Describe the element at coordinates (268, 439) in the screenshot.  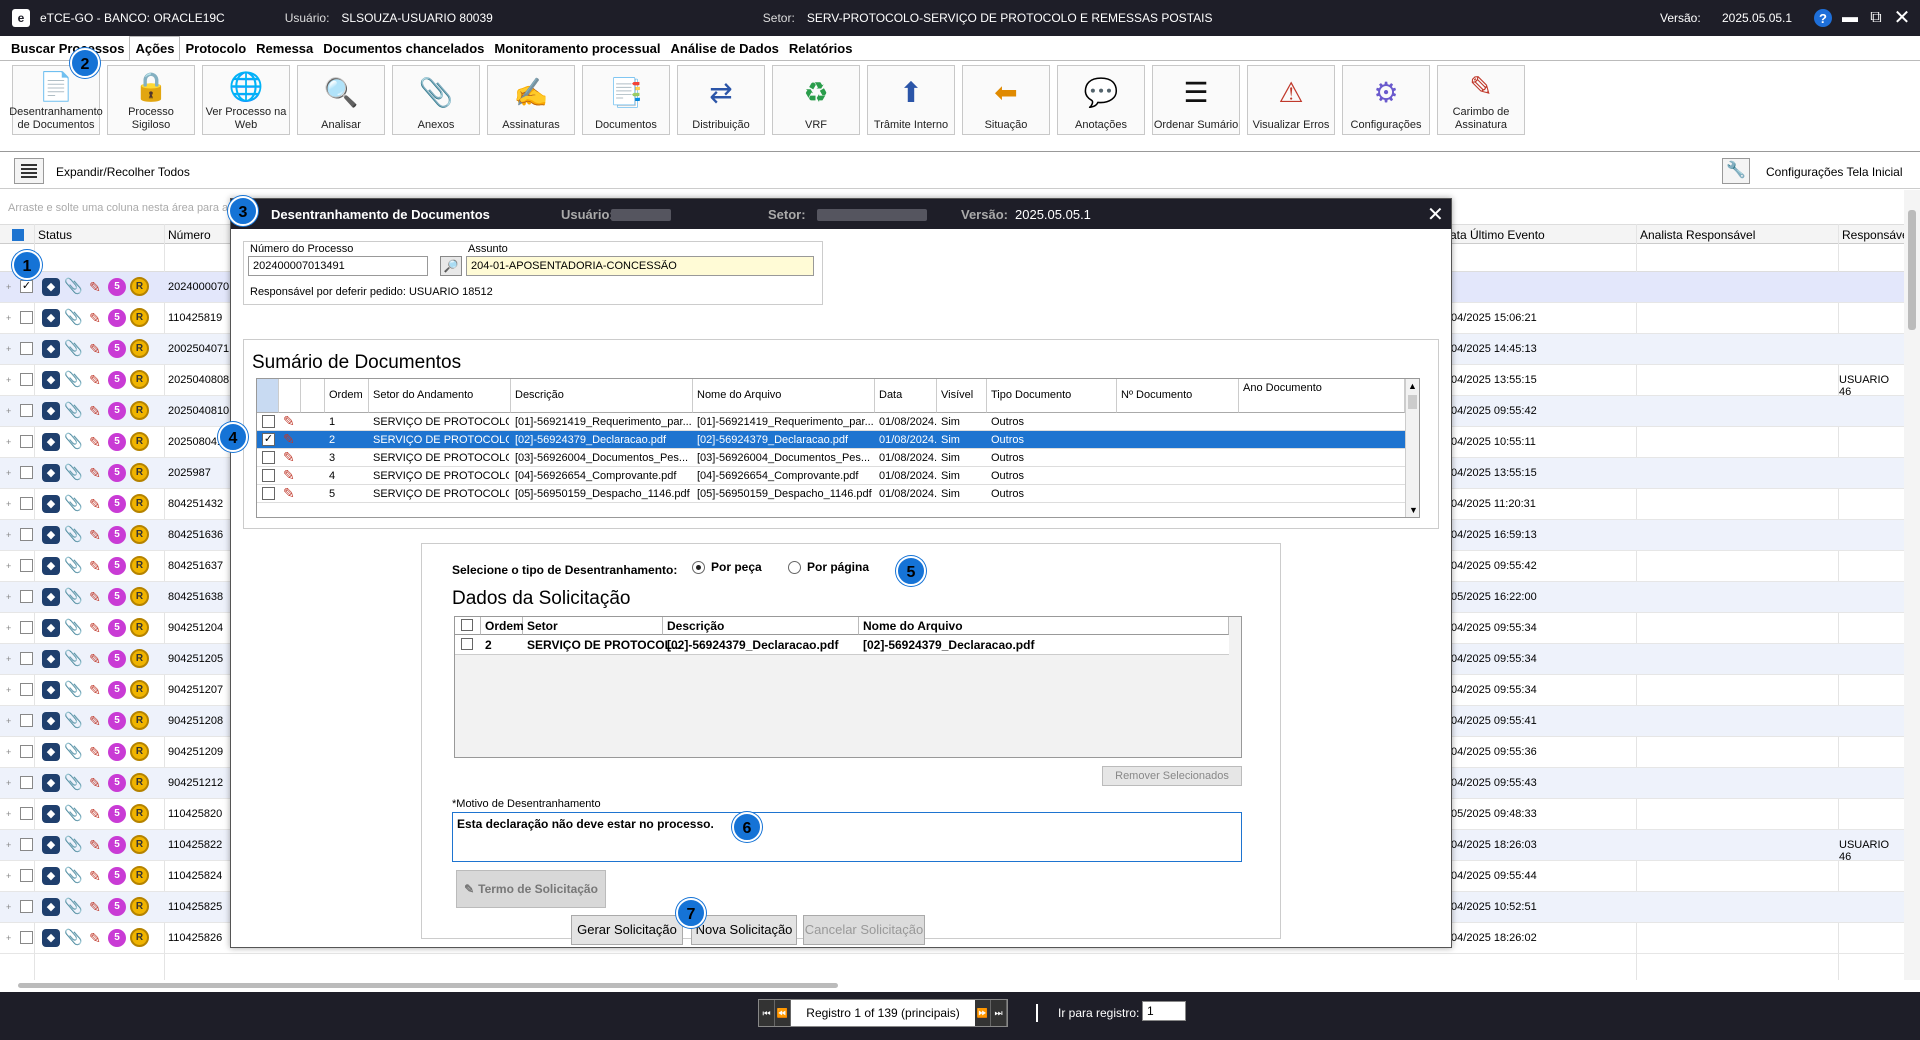
I see `summary-row-checkbox: ✓` at that location.